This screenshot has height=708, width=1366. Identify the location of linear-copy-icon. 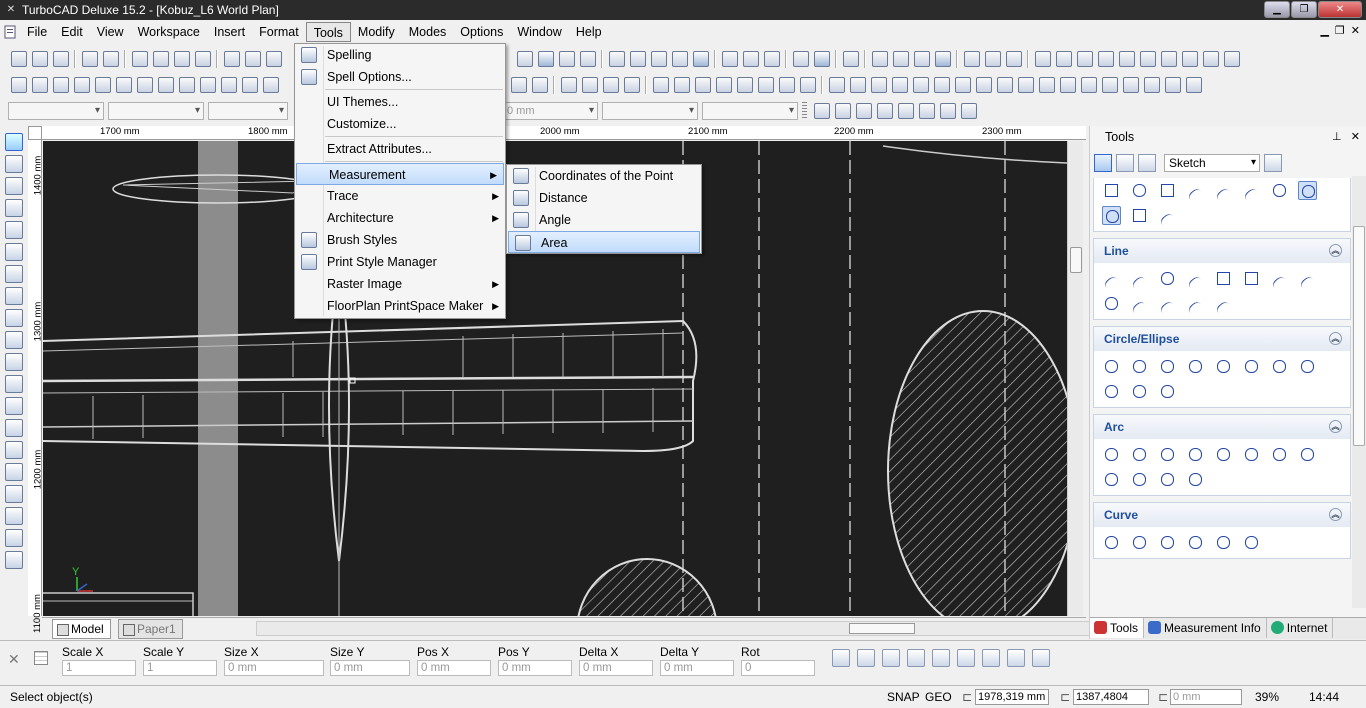
(702, 85).